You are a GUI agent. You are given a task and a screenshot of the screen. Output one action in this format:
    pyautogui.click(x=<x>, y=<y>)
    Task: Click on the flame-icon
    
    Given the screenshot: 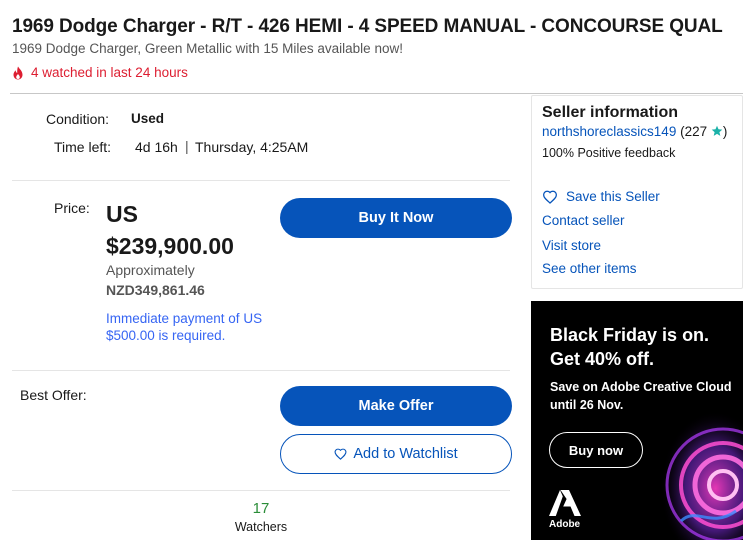 What is the action you would take?
    pyautogui.click(x=18, y=72)
    